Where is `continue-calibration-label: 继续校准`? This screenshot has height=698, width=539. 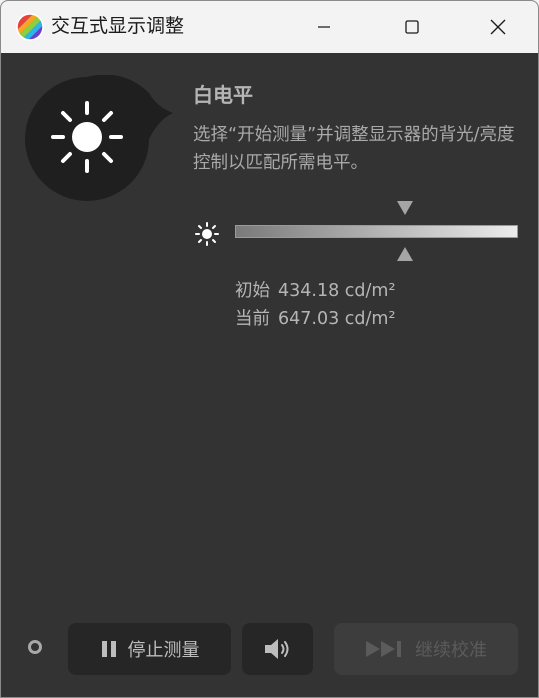 continue-calibration-label: 继续校准 is located at coordinates (451, 650).